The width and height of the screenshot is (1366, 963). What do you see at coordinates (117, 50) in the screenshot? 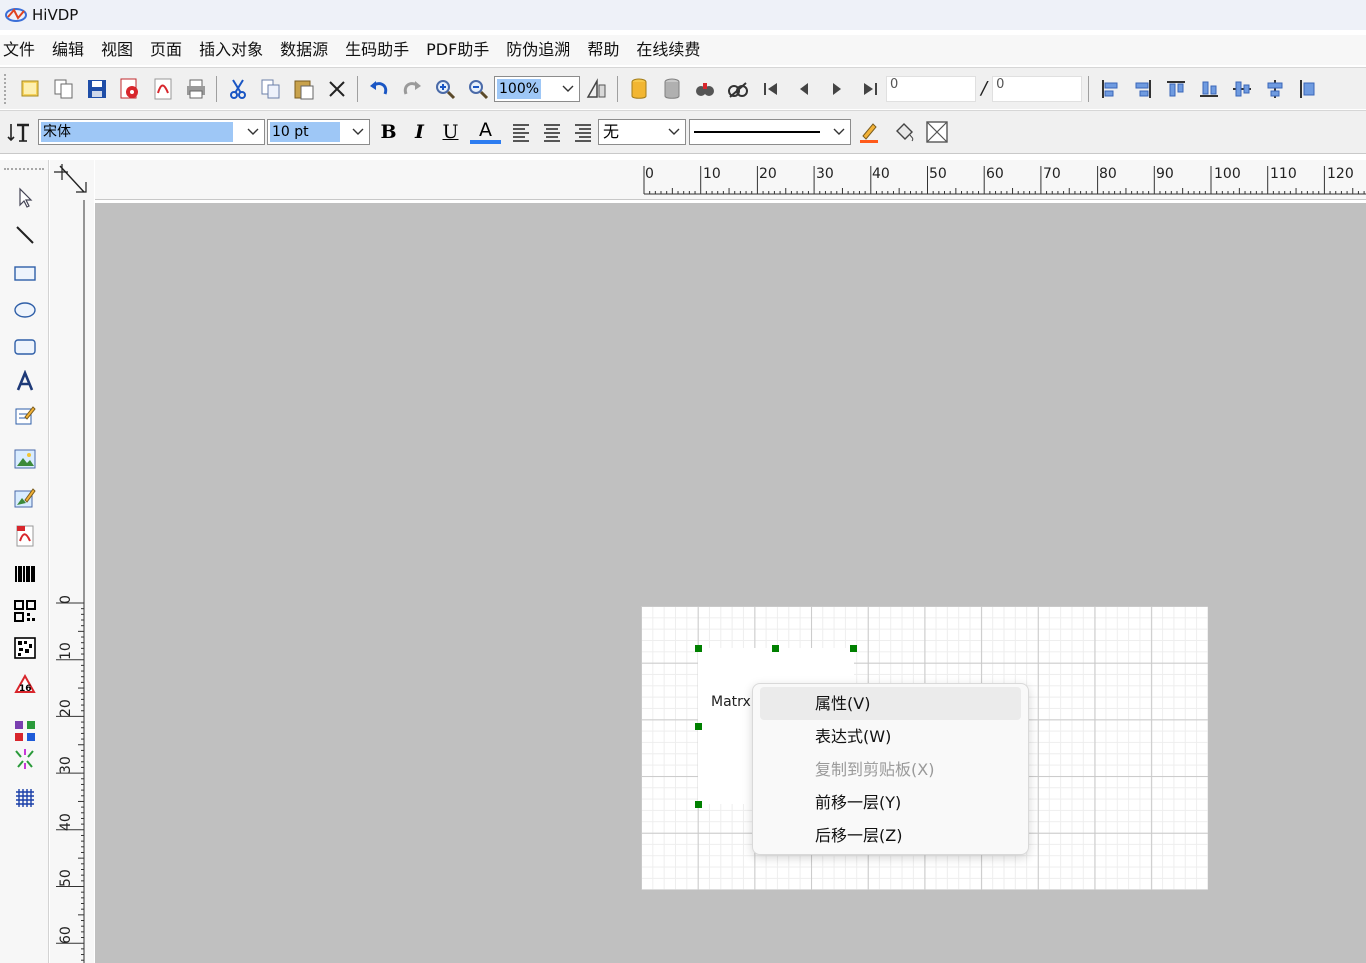
I see `menu-view: 视图` at bounding box center [117, 50].